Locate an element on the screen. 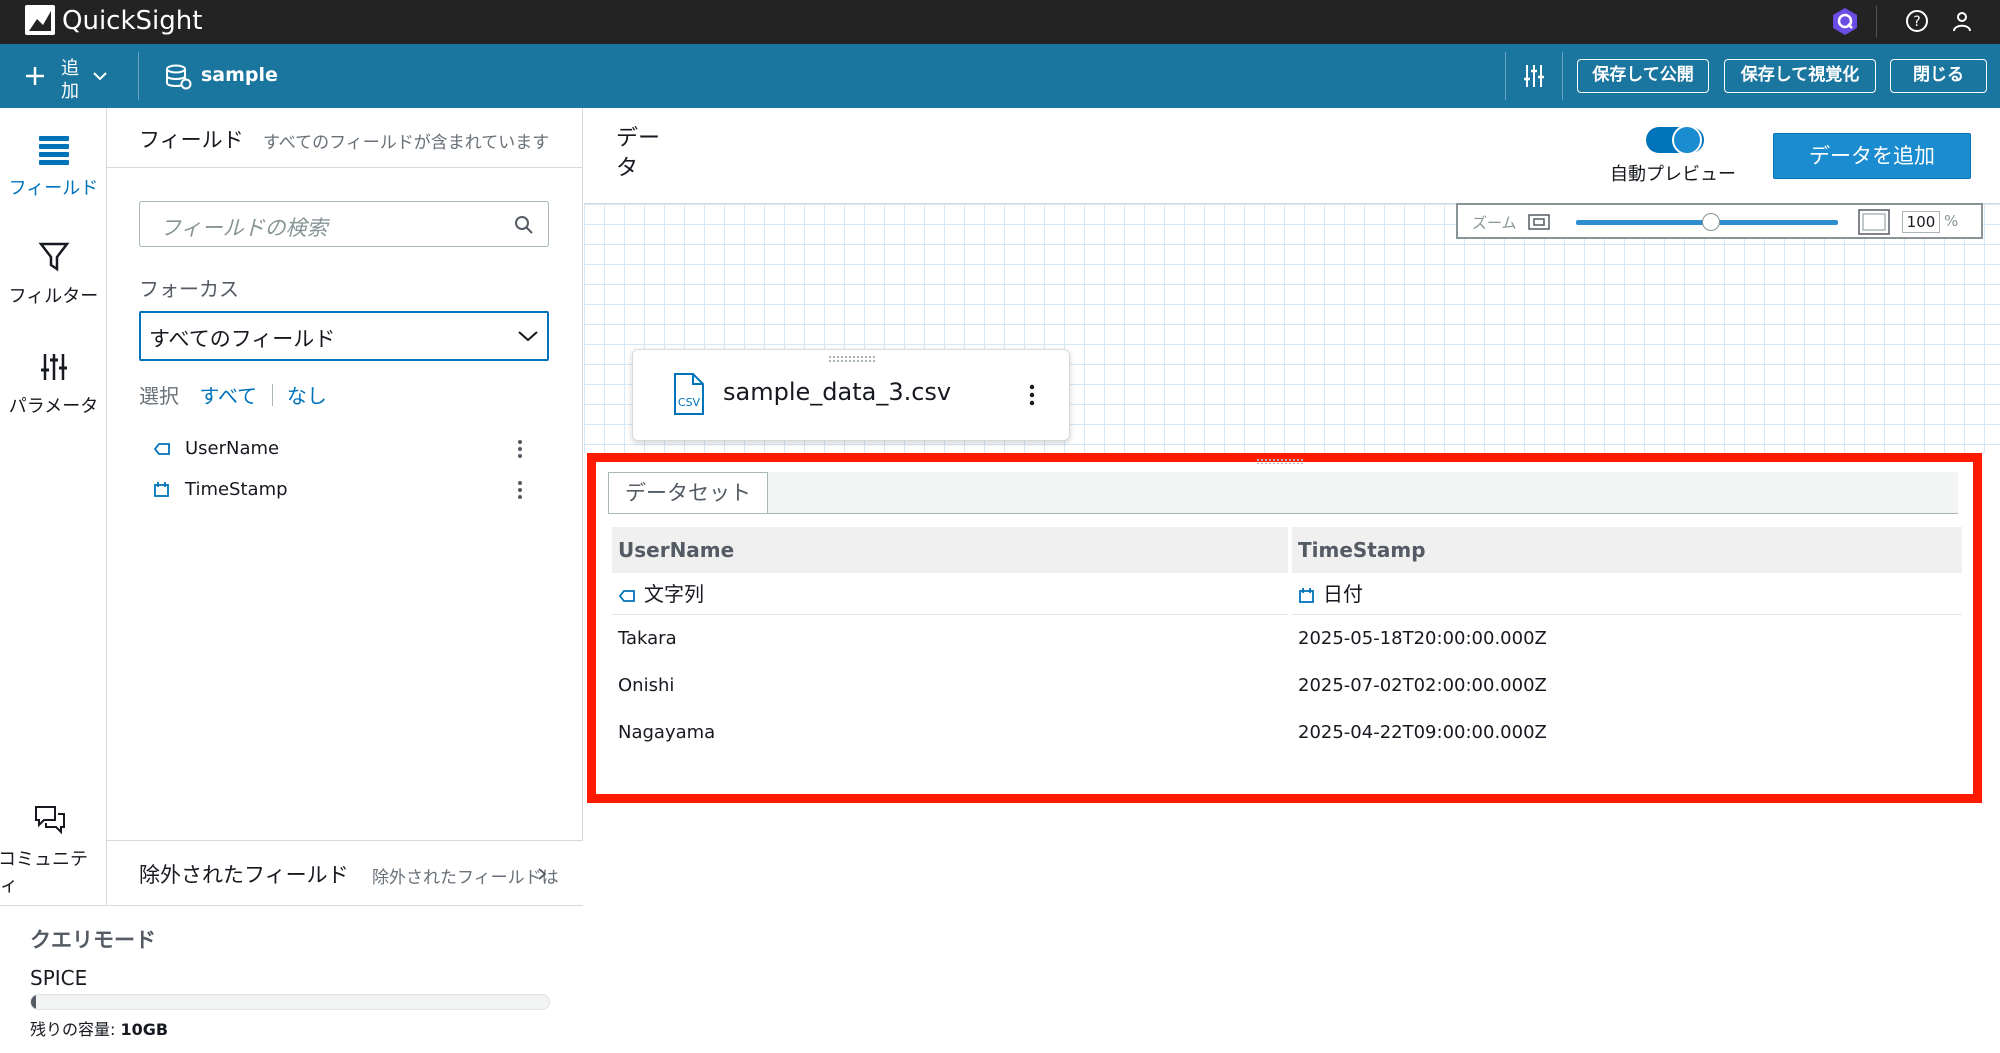 Image resolution: width=2000 pixels, height=1053 pixels. focus-select: すべてのフィールド is located at coordinates (344, 336).